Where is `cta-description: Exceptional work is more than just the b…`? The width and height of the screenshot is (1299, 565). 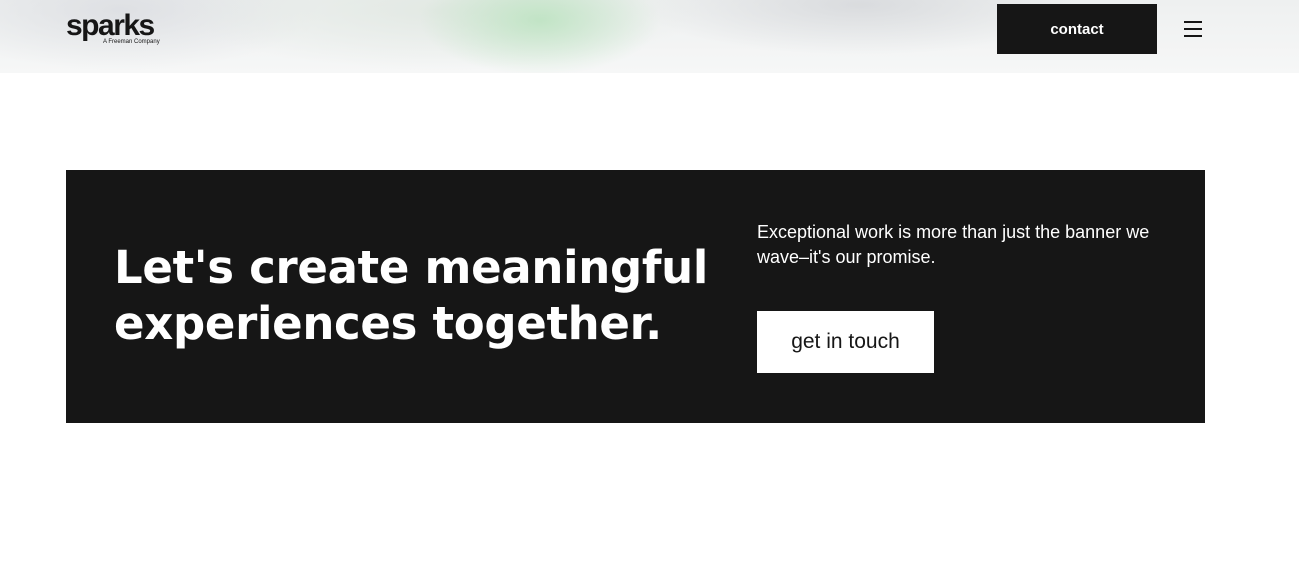 cta-description: Exceptional work is more than just the b… is located at coordinates (953, 244).